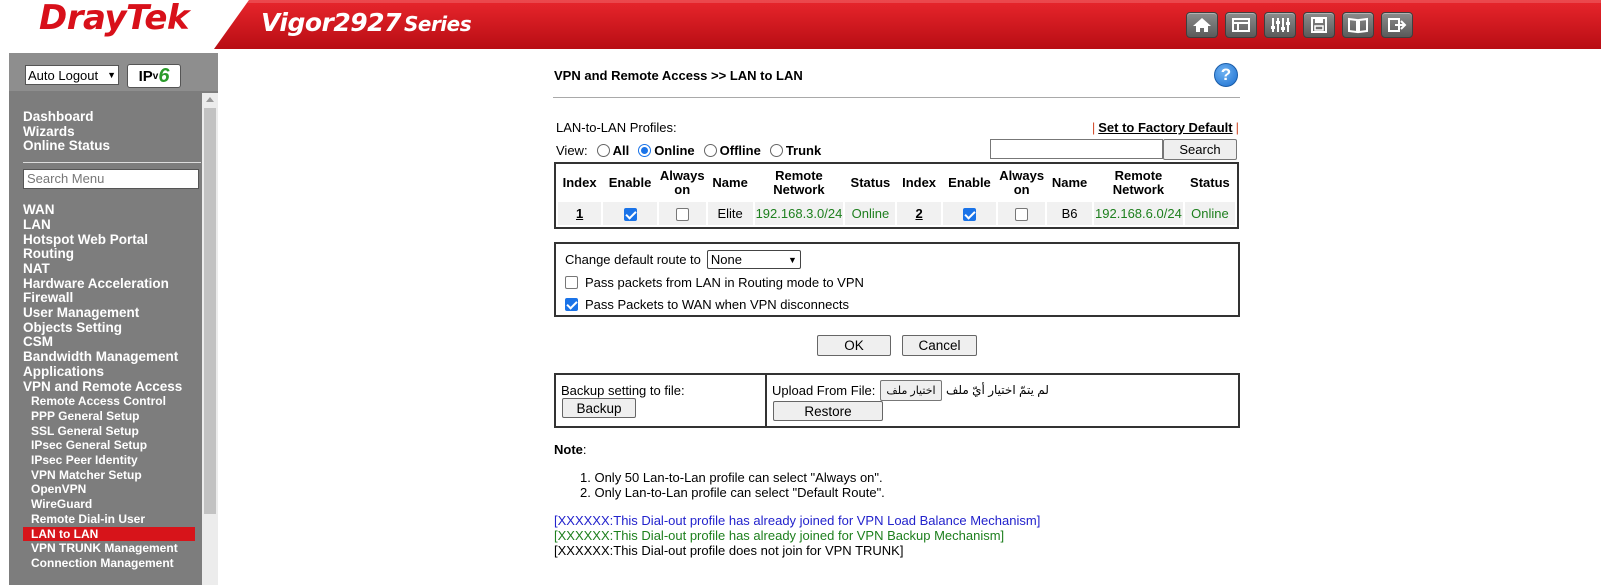  I want to click on remote-network: 192.168.3.0/24, so click(799, 213).